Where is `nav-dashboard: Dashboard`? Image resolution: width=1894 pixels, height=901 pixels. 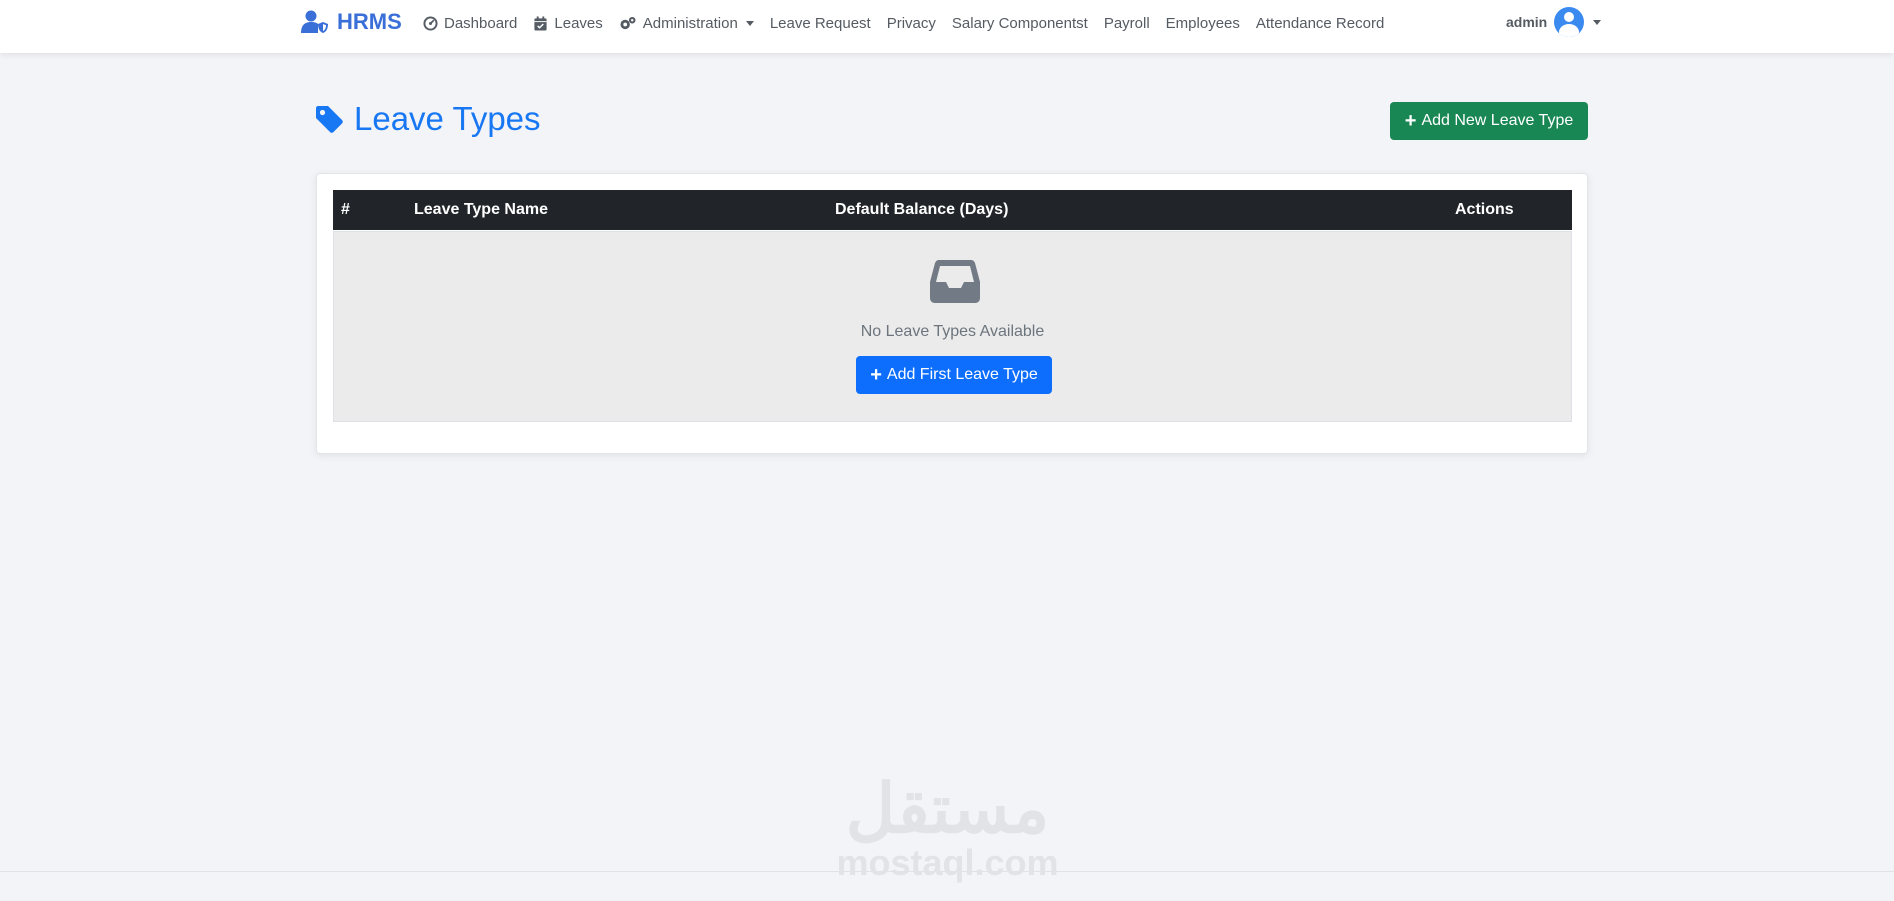
nav-dashboard: Dashboard is located at coordinates (470, 23).